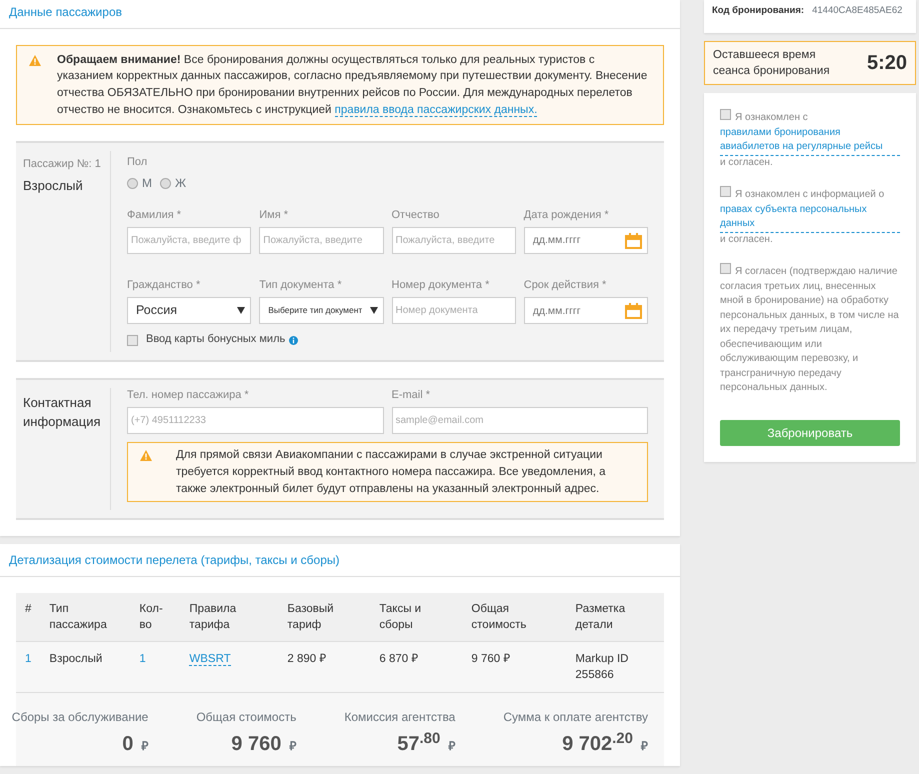 This screenshot has height=774, width=919. I want to click on gender-radio: Ж, so click(173, 183).